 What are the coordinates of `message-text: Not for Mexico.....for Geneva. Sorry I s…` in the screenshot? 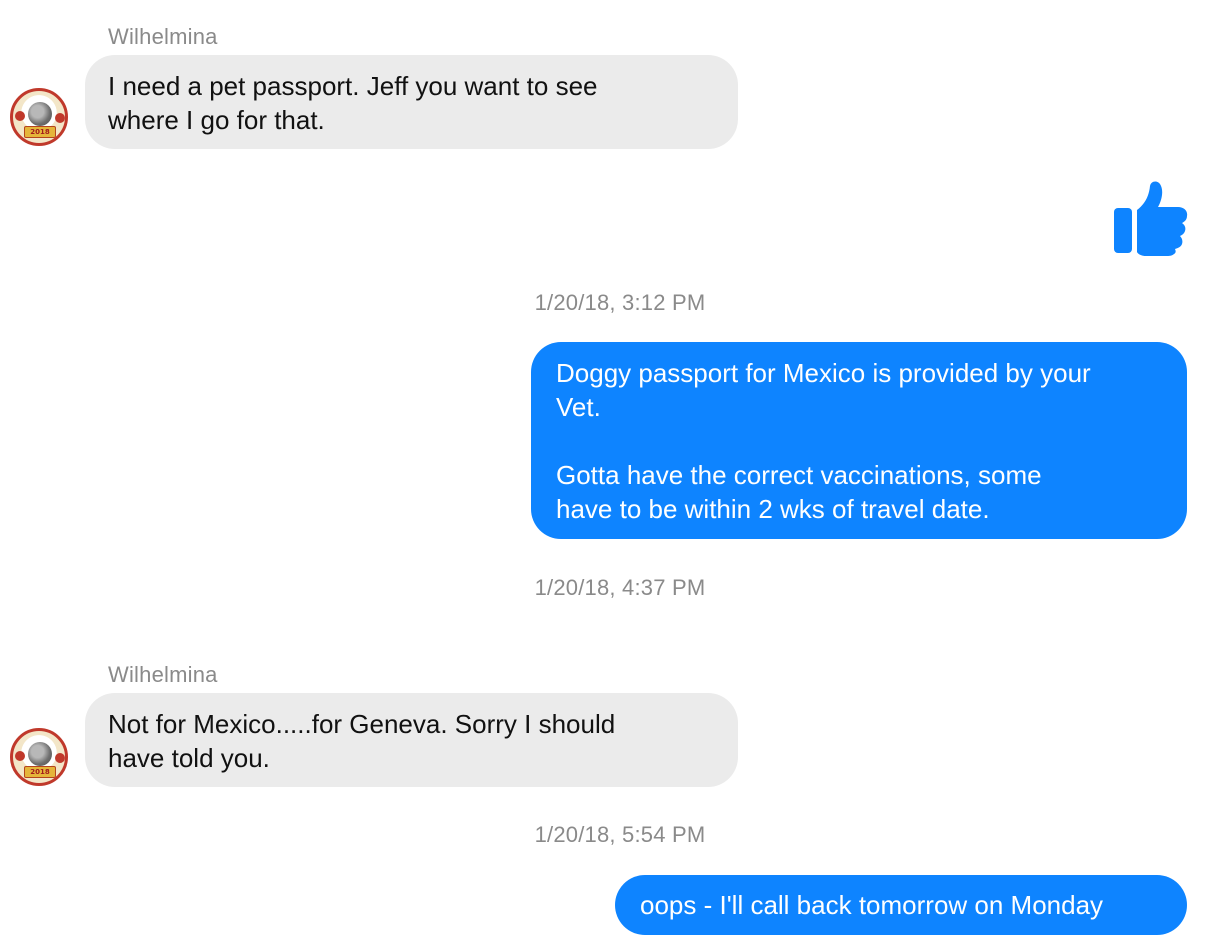 It's located at (362, 724).